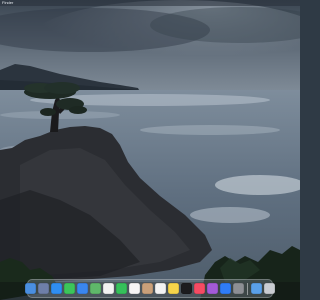  I want to click on reminders-icon, so click(161, 288).